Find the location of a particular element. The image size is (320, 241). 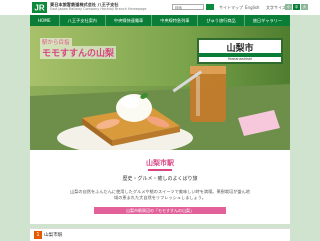

section-title: 山梨市駅 is located at coordinates (53, 235).